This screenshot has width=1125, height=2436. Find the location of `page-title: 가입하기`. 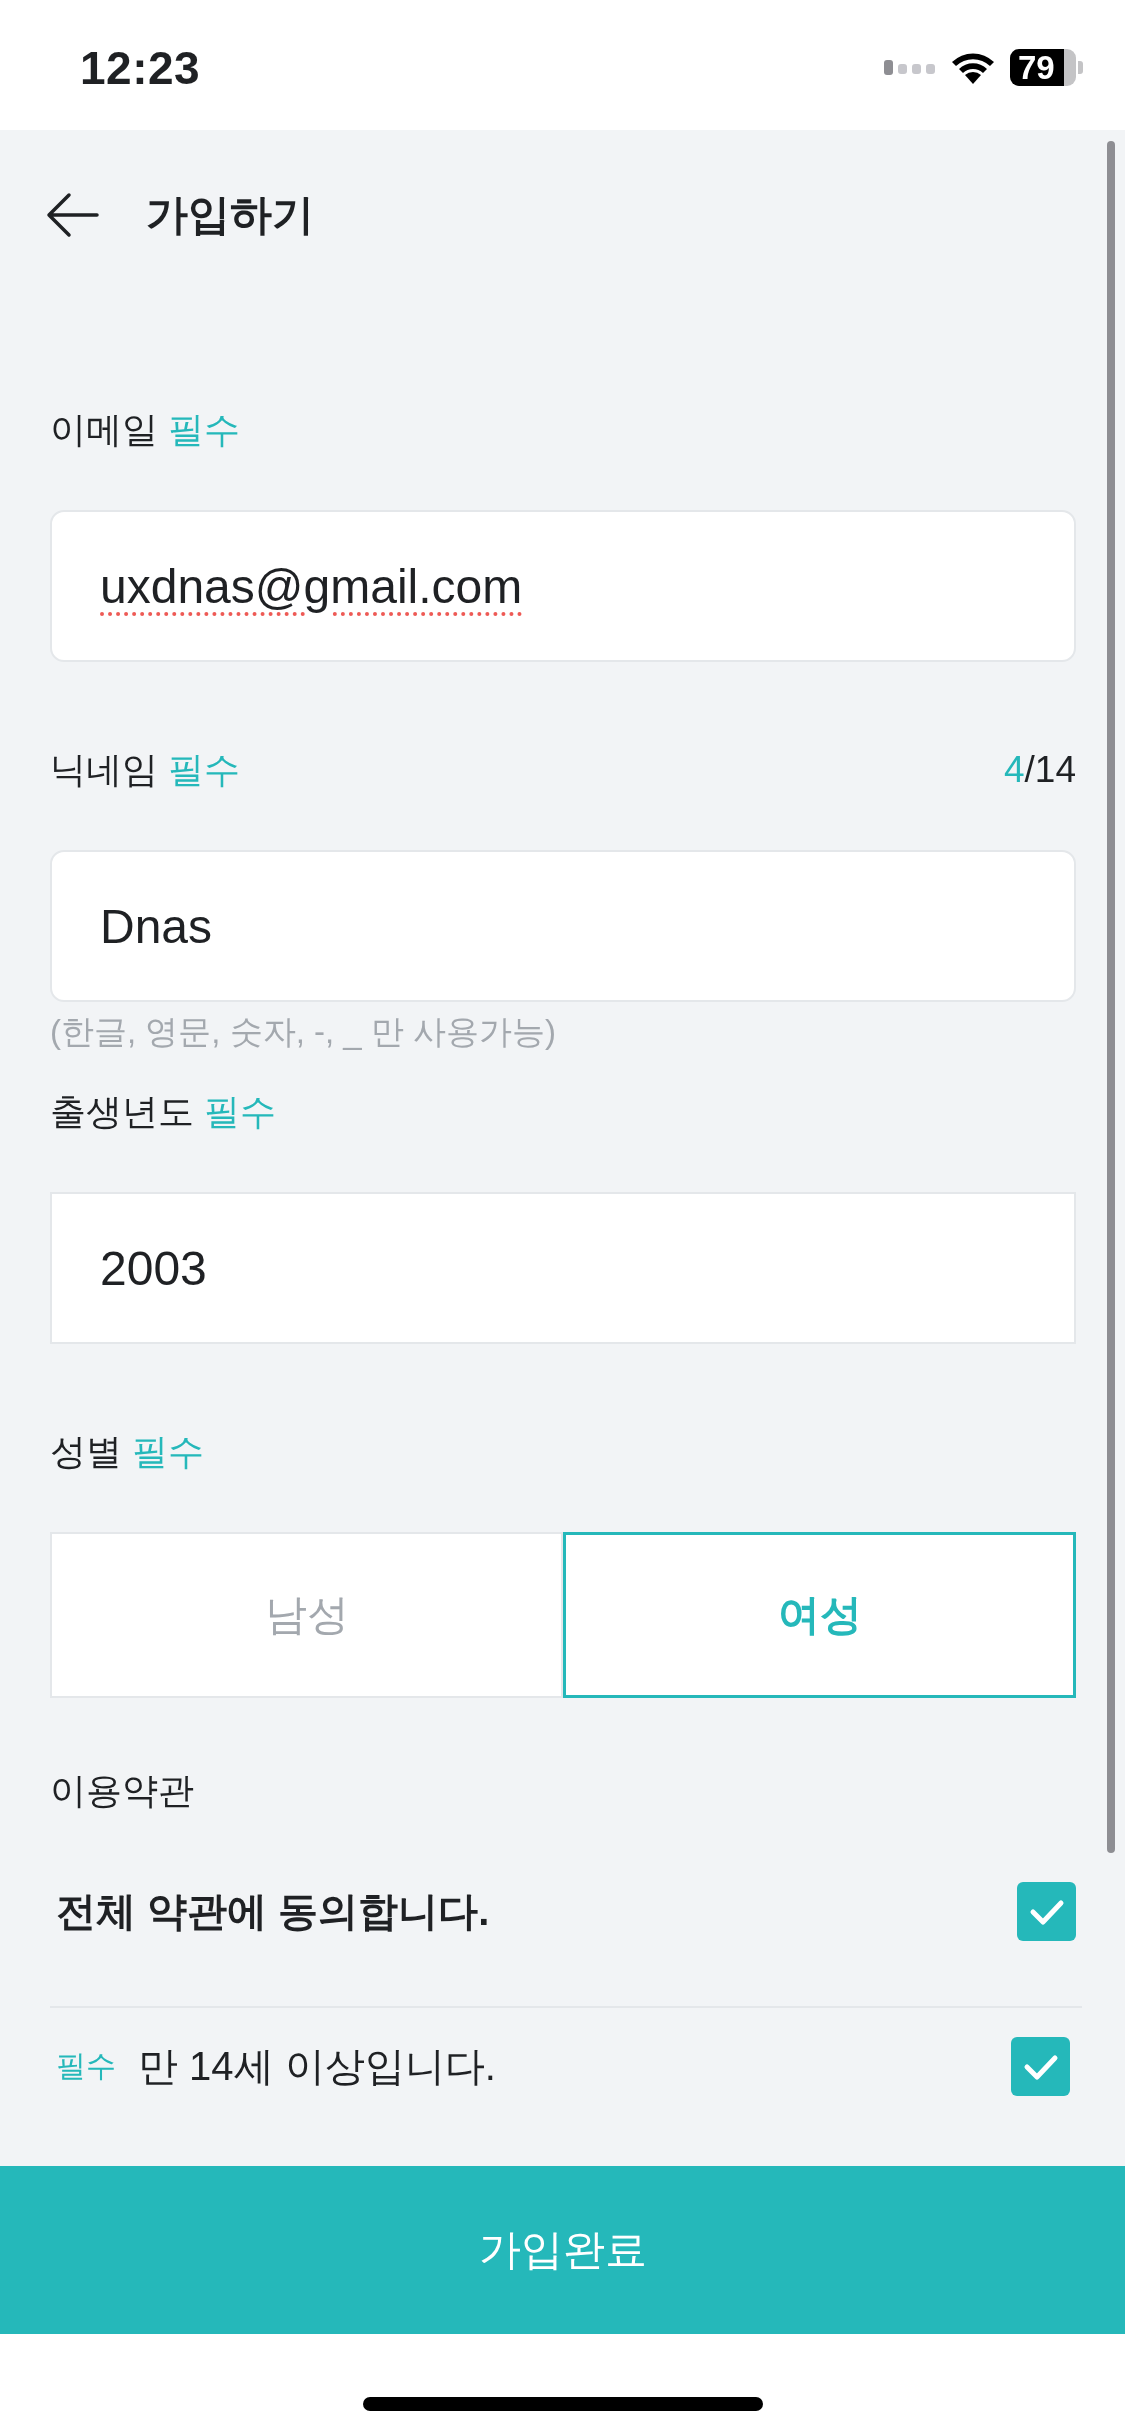

page-title: 가입하기 is located at coordinates (230, 215).